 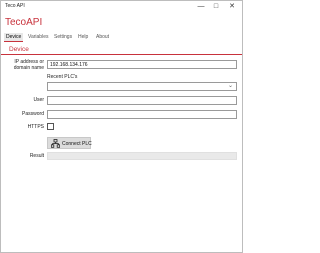 I want to click on close-icon: ✕, so click(x=232, y=7).